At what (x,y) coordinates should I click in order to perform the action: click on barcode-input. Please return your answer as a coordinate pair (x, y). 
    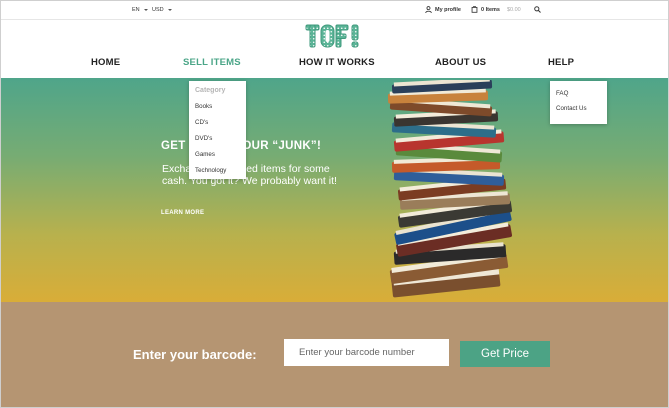
    Looking at the image, I should click on (366, 352).